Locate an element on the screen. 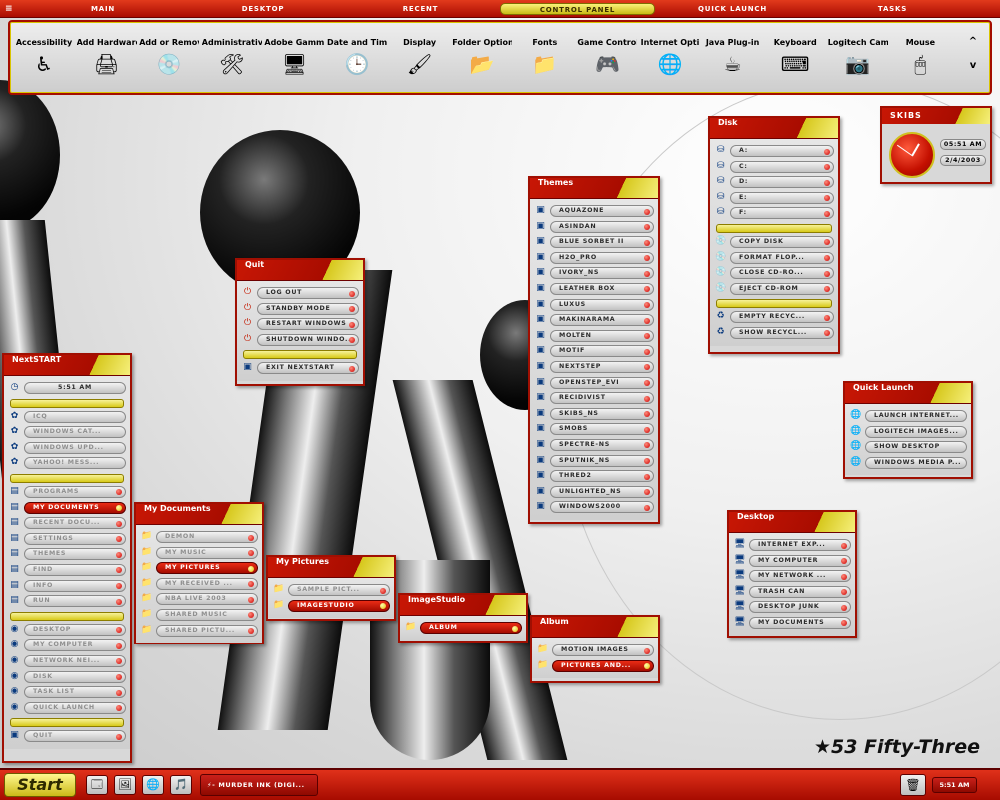  nextstart-item-desktop: ◉ DESKTOP is located at coordinates (67, 631).